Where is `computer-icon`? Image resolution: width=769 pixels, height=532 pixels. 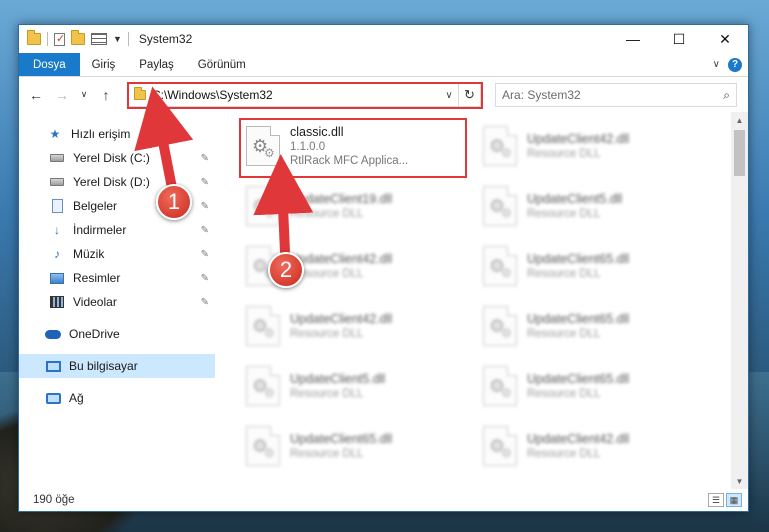 computer-icon is located at coordinates (53, 366).